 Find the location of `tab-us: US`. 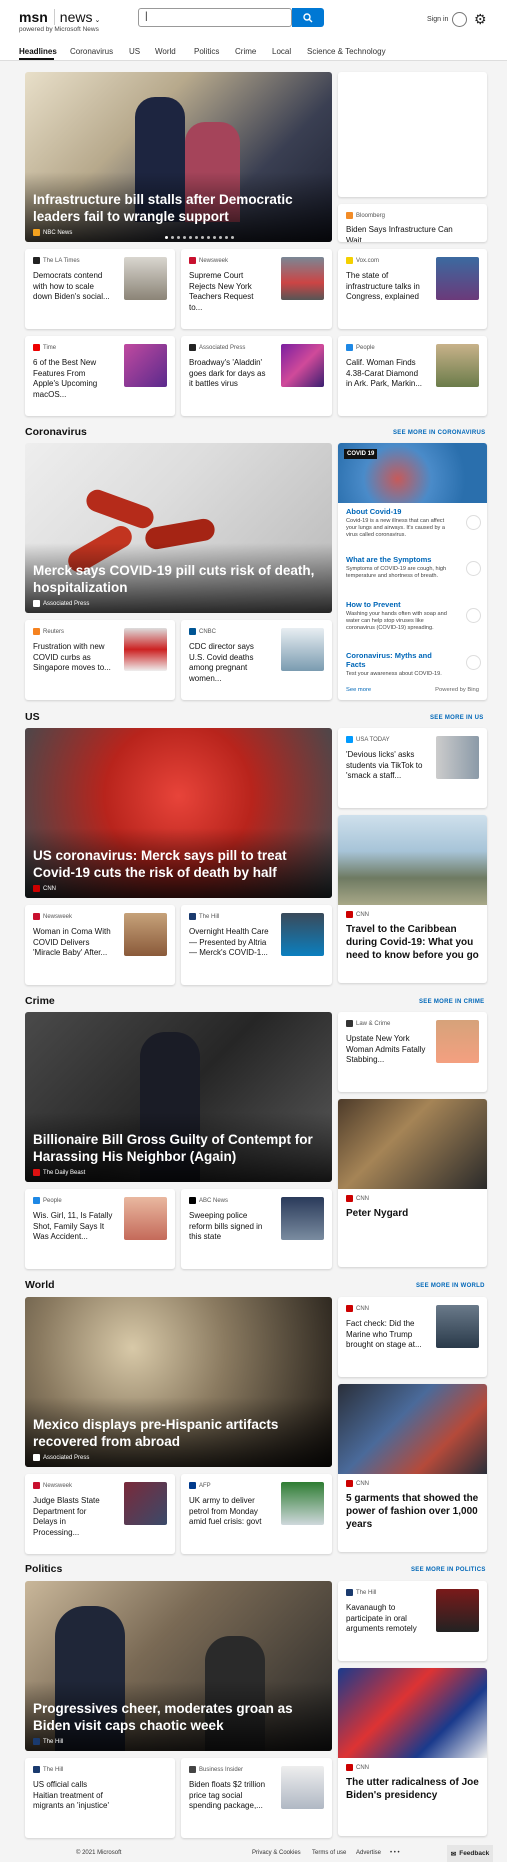

tab-us: US is located at coordinates (134, 51).